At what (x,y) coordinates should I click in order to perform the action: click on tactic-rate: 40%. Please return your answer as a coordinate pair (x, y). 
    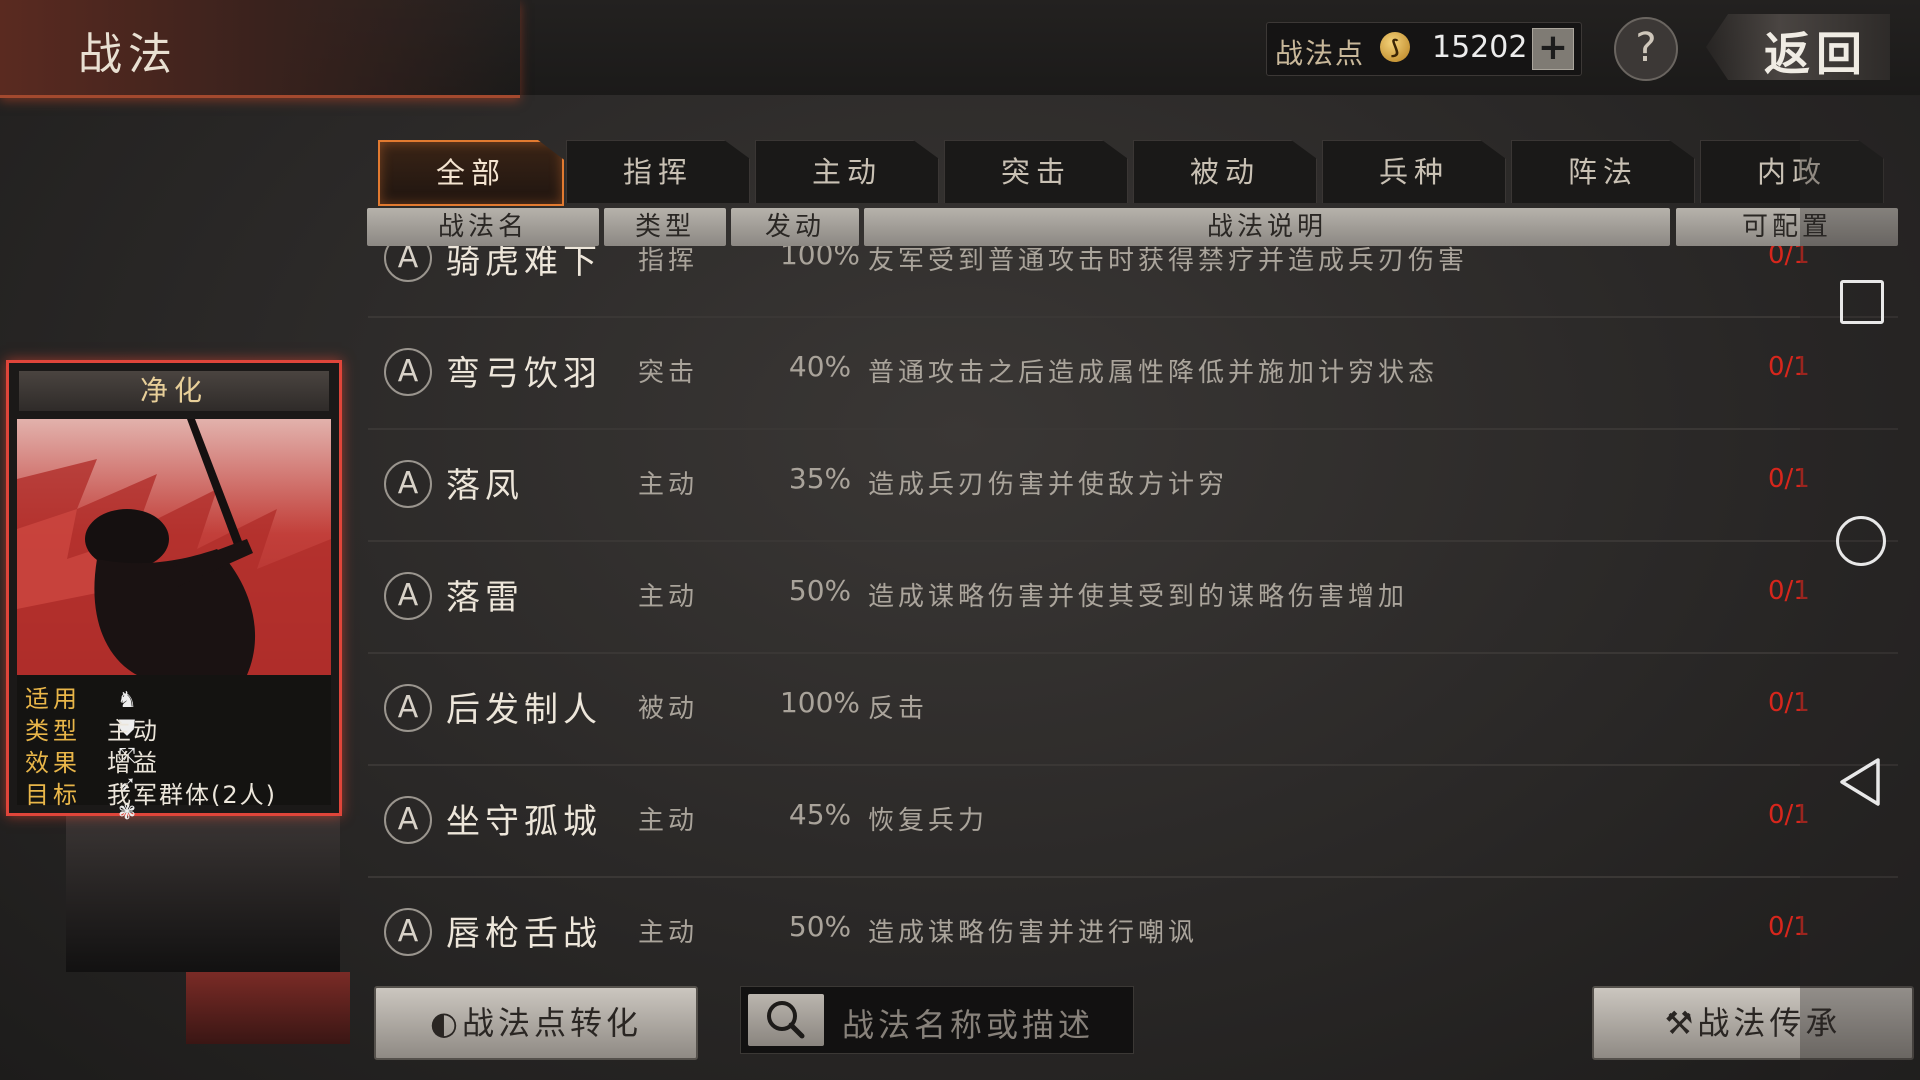
    Looking at the image, I should click on (820, 366).